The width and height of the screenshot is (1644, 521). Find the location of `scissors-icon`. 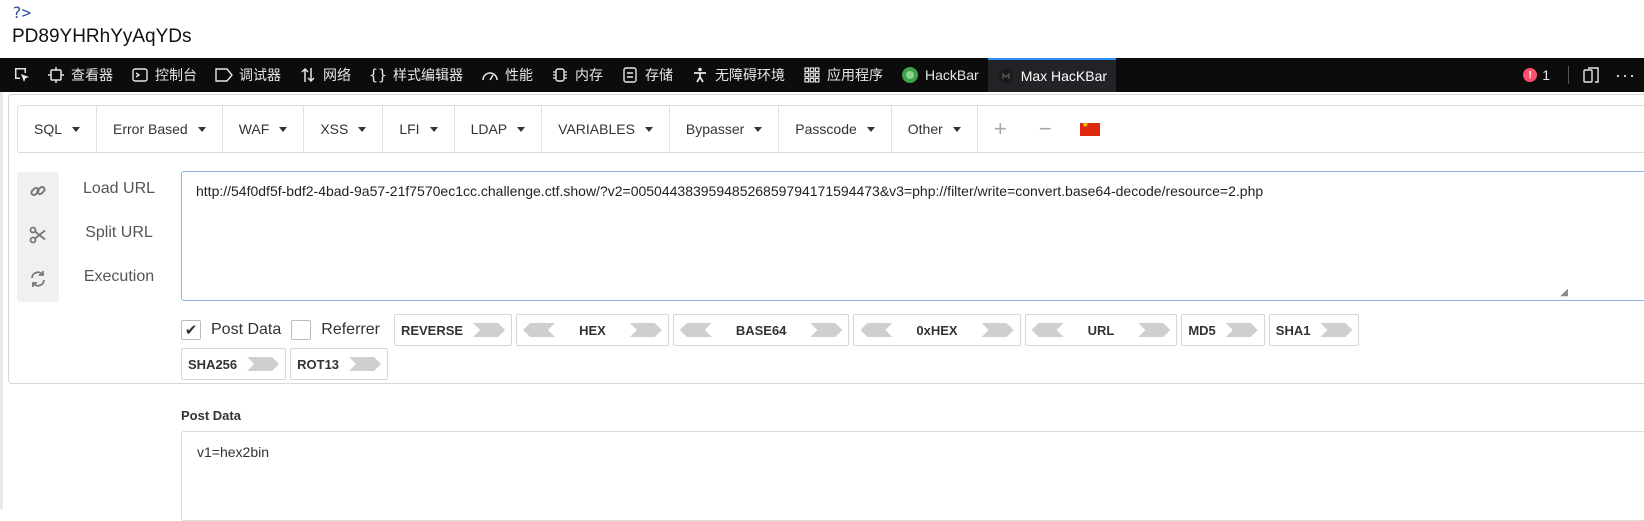

scissors-icon is located at coordinates (37, 235).